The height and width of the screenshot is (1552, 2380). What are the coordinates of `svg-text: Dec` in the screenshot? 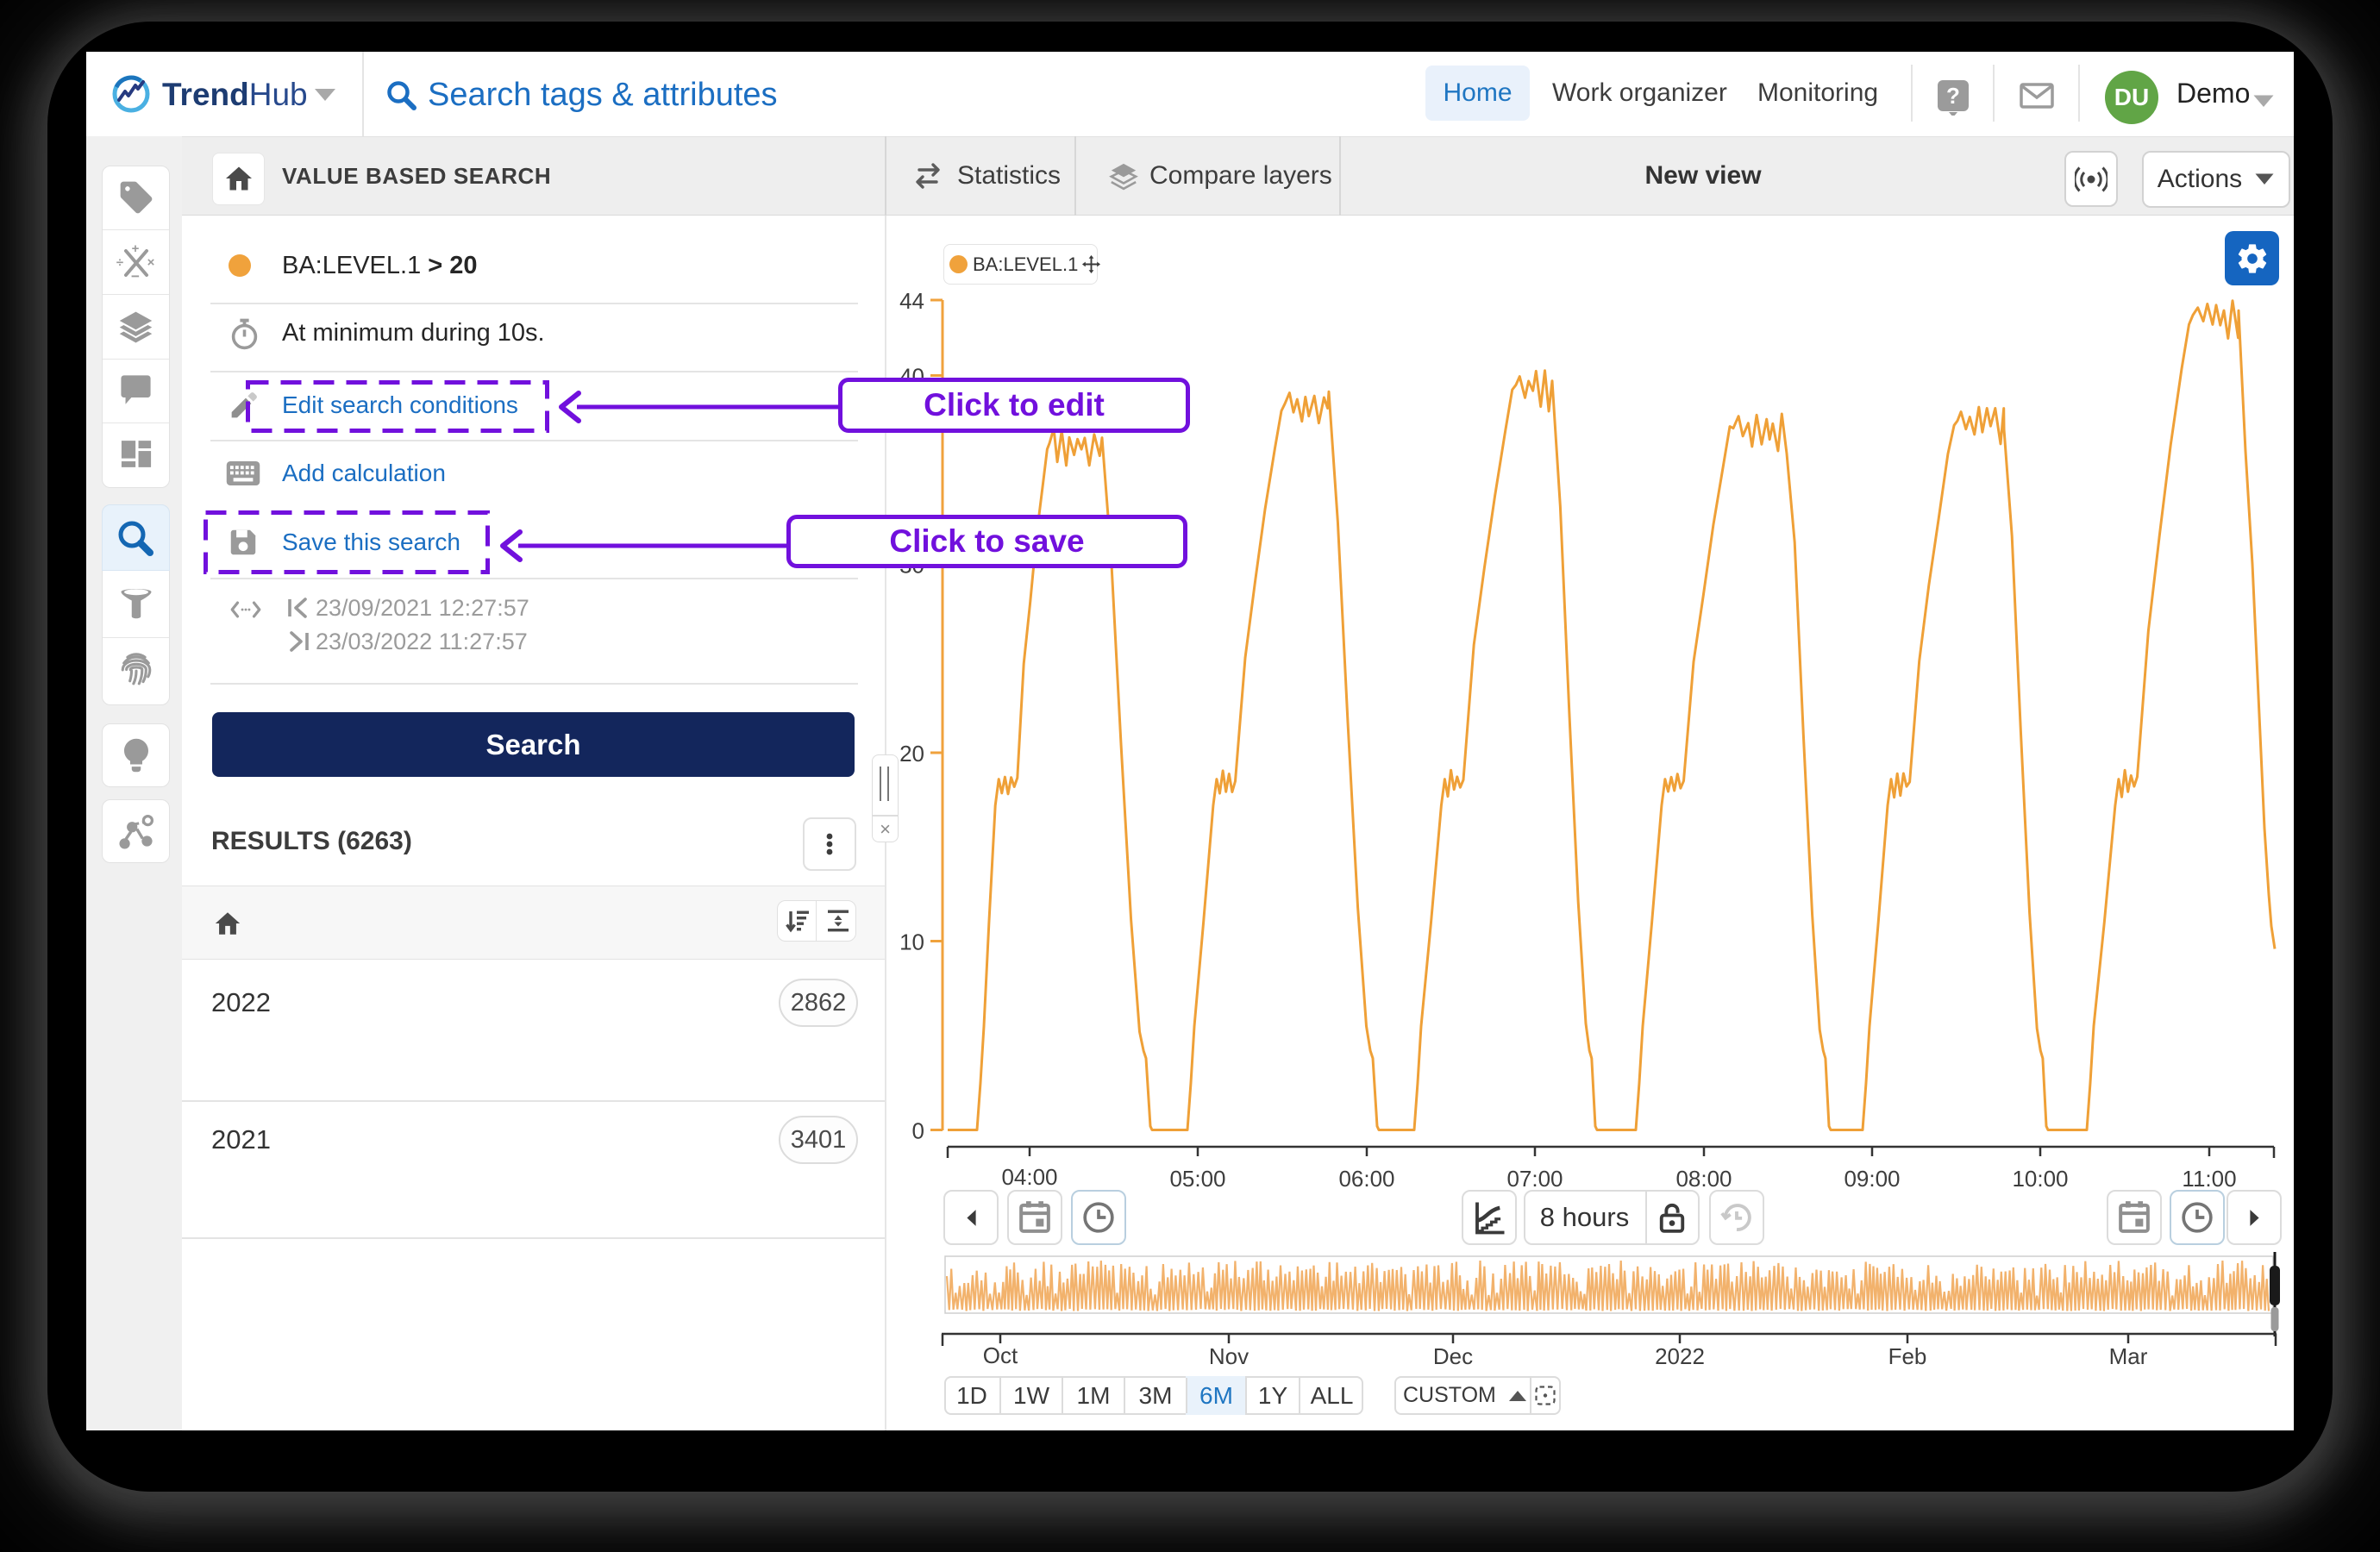 It's located at (1453, 1356).